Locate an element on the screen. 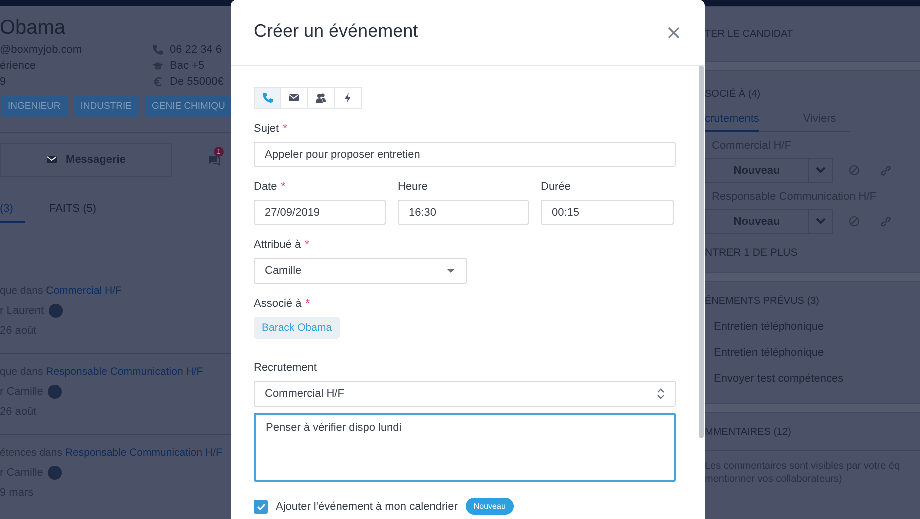 This screenshot has width=920, height=519. checkmark-icon is located at coordinates (261, 506).